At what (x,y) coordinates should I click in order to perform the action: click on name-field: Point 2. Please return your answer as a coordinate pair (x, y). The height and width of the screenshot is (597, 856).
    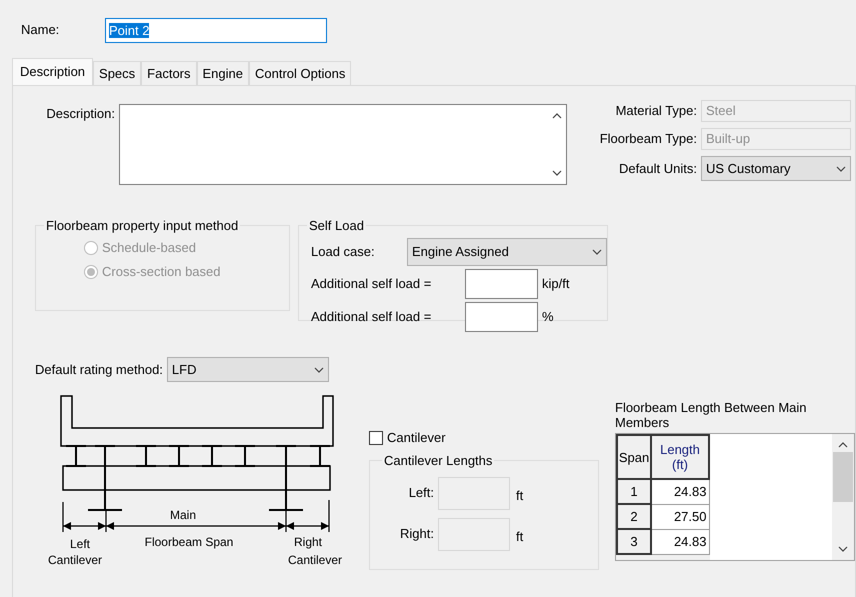
    Looking at the image, I should click on (216, 30).